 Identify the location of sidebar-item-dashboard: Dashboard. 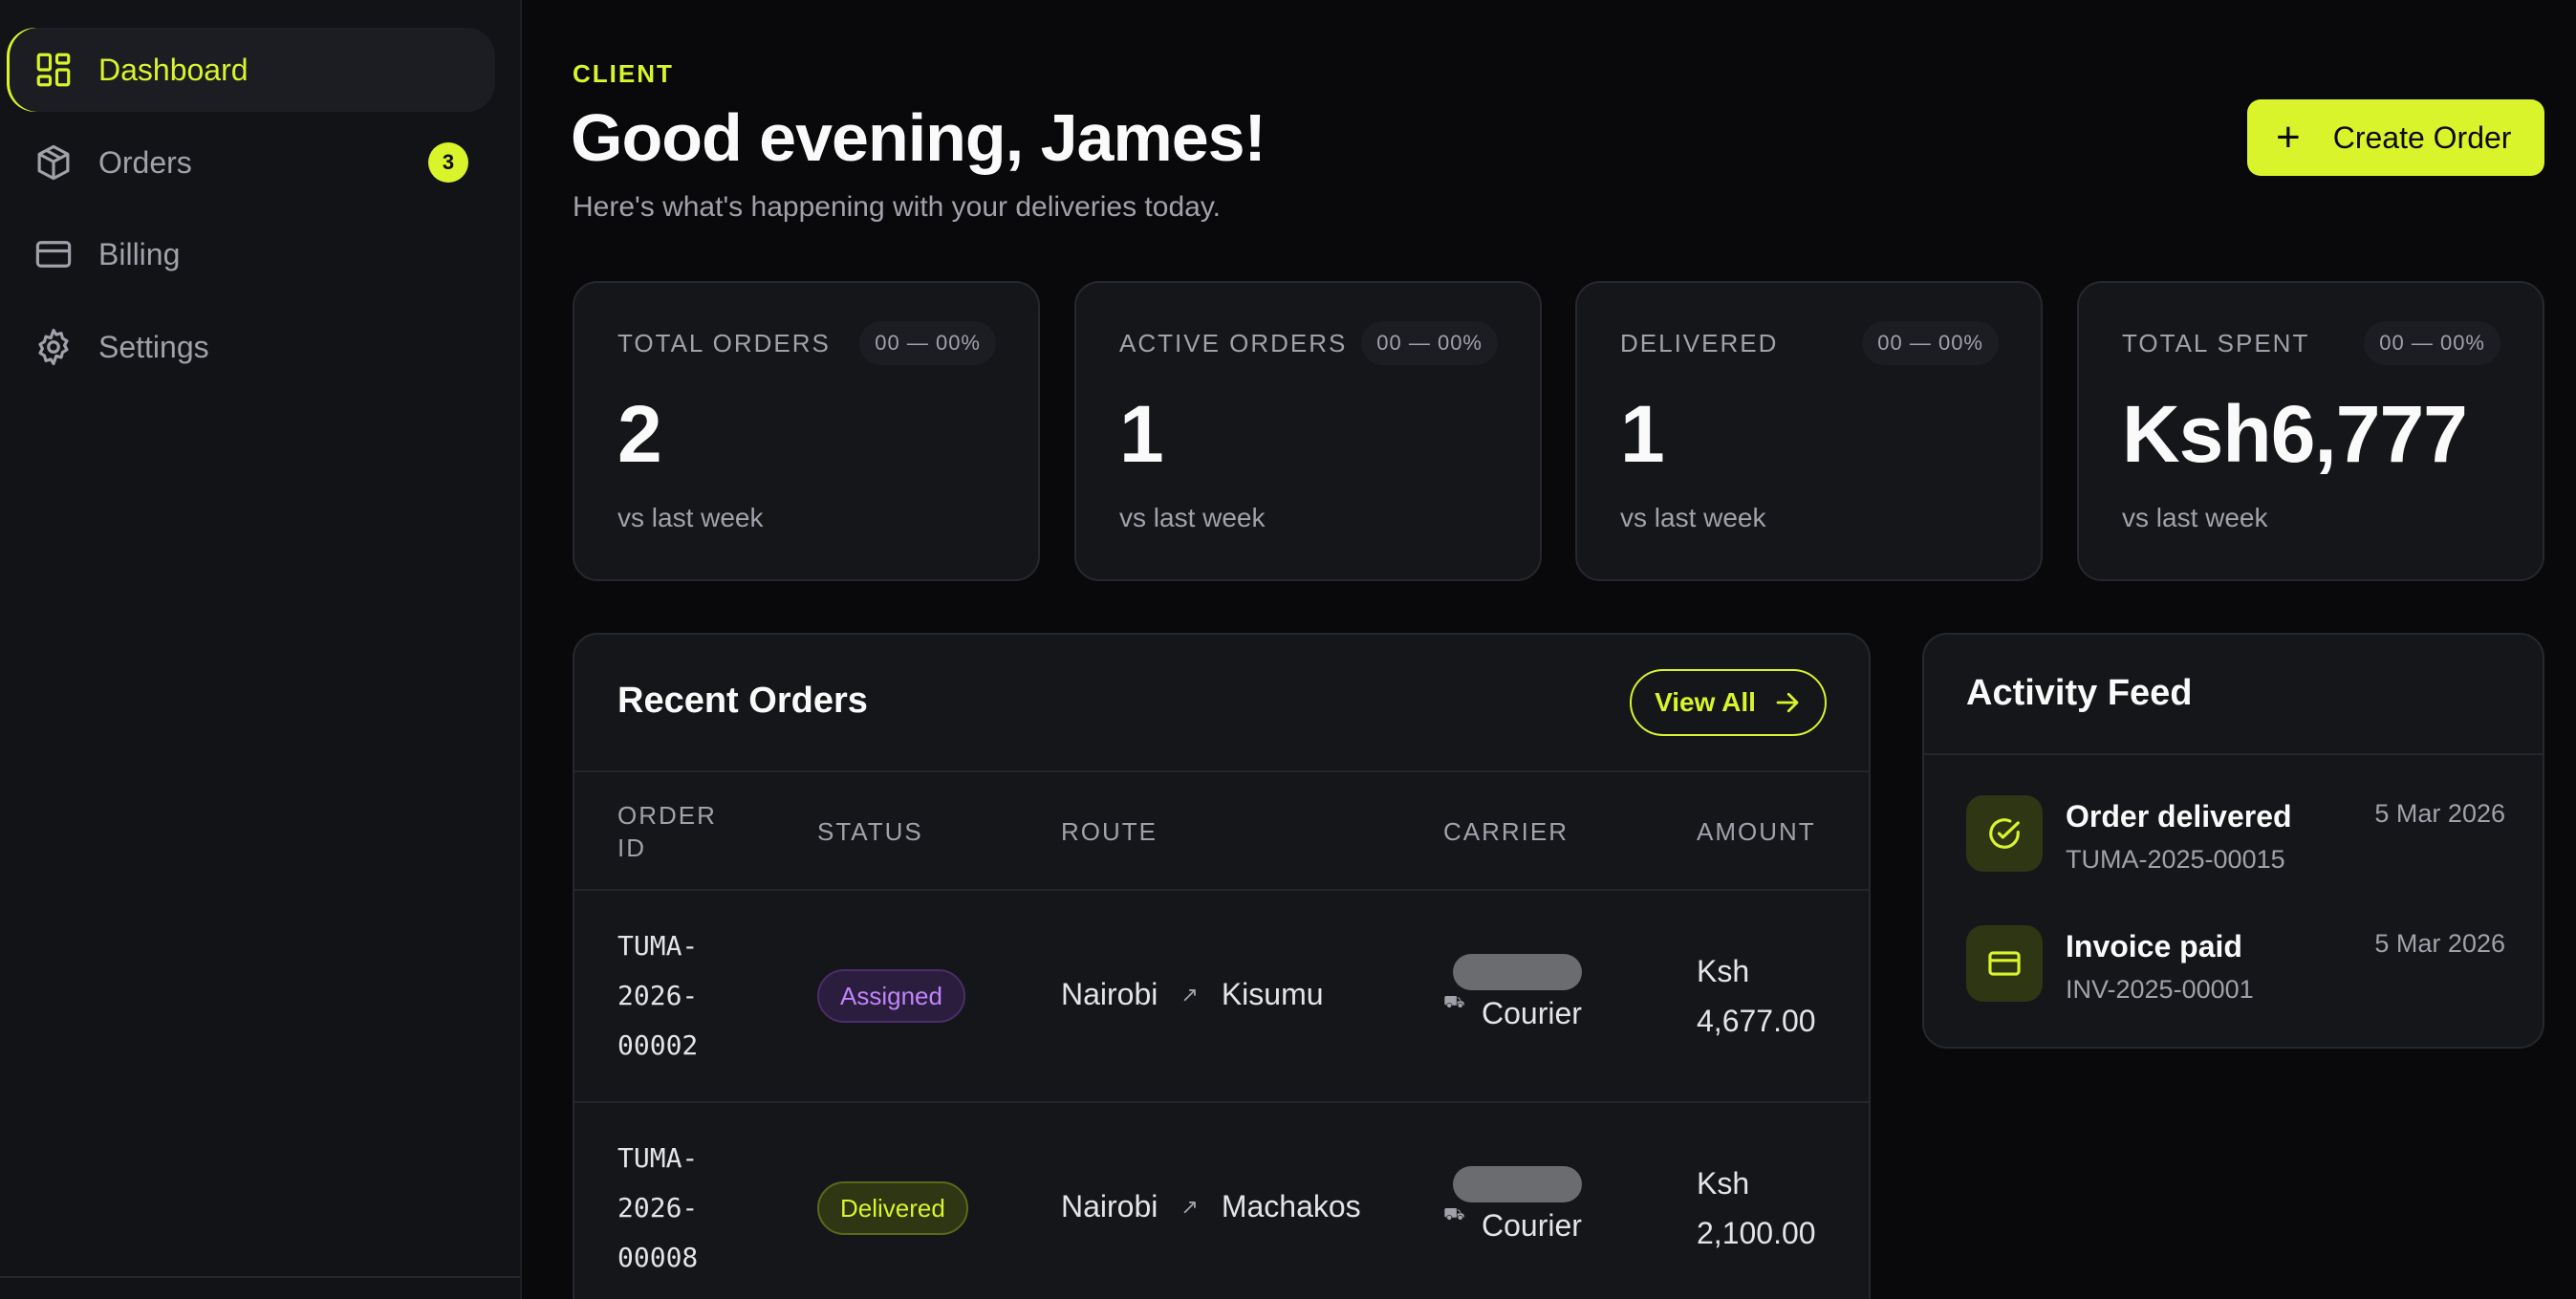
(251, 70).